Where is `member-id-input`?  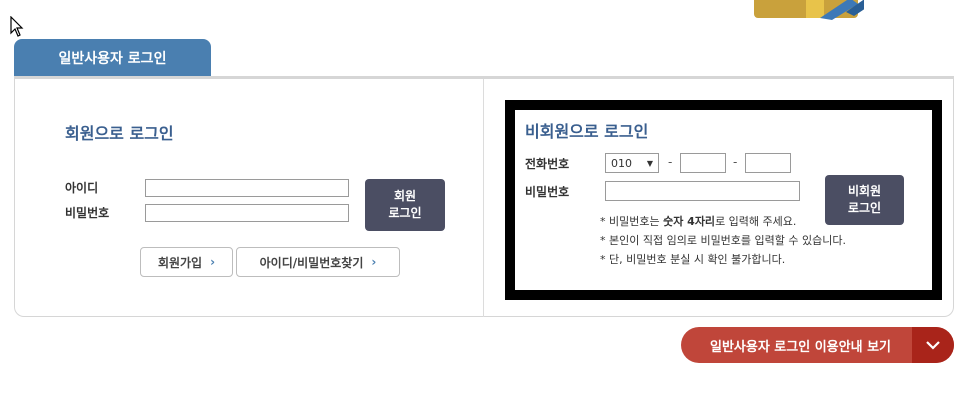 member-id-input is located at coordinates (247, 188).